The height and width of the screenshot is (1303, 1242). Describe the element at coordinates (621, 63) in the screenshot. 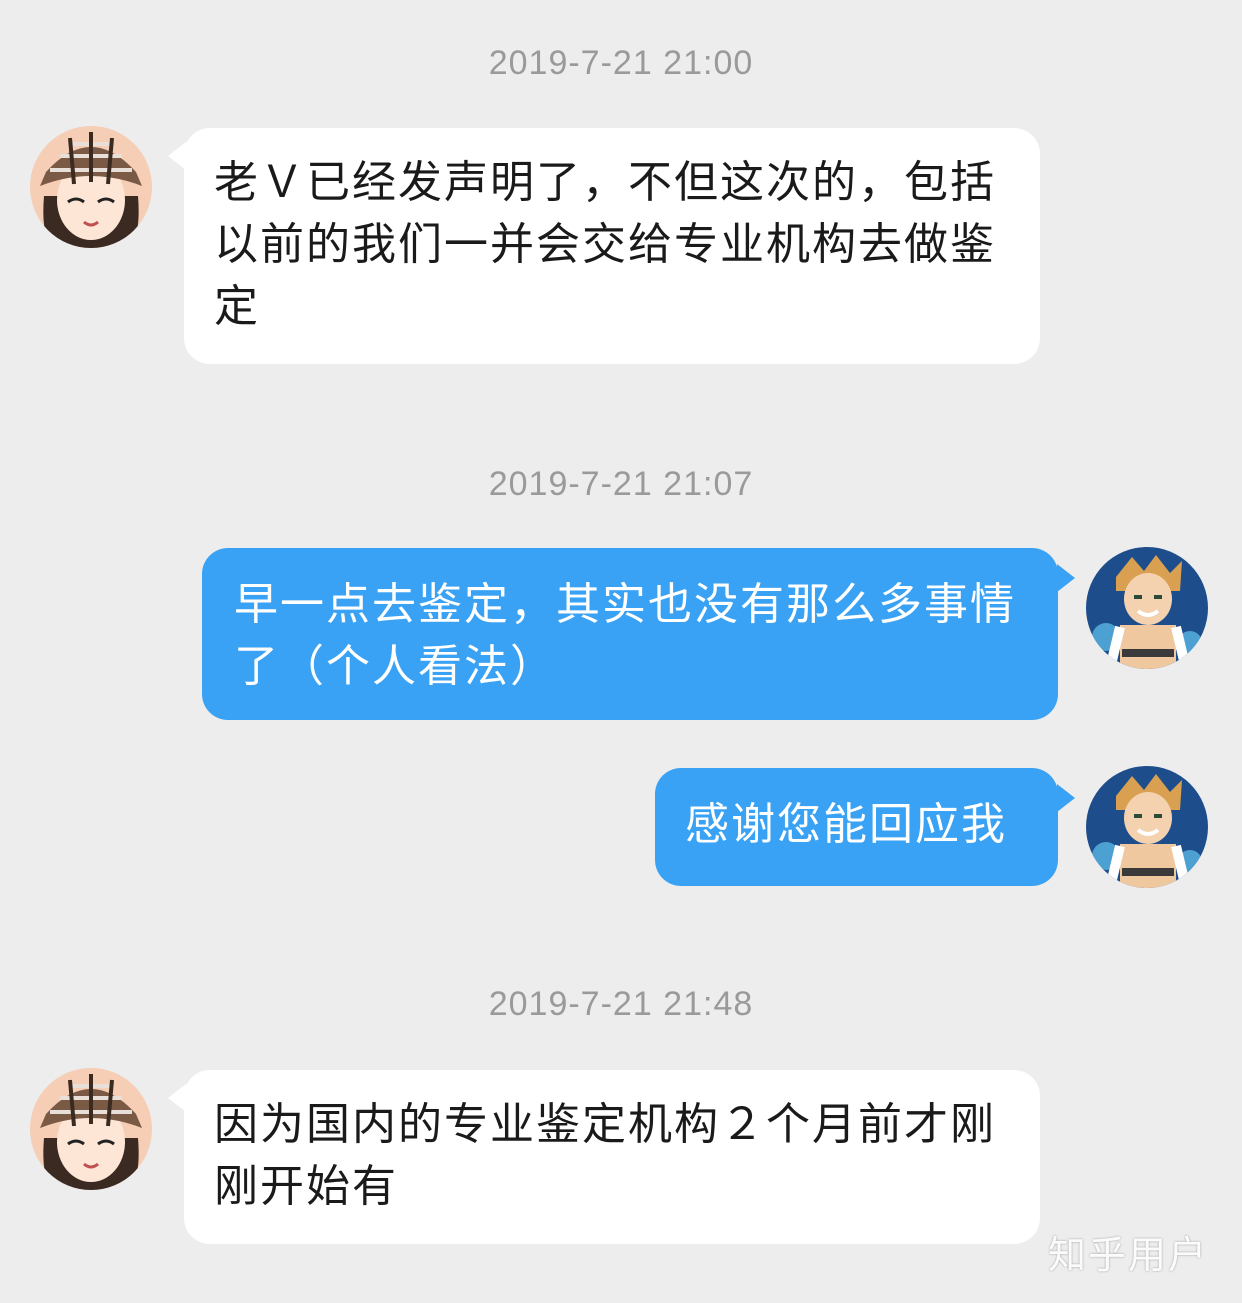

I see `timestamp: 2019-7-21 21:00` at that location.